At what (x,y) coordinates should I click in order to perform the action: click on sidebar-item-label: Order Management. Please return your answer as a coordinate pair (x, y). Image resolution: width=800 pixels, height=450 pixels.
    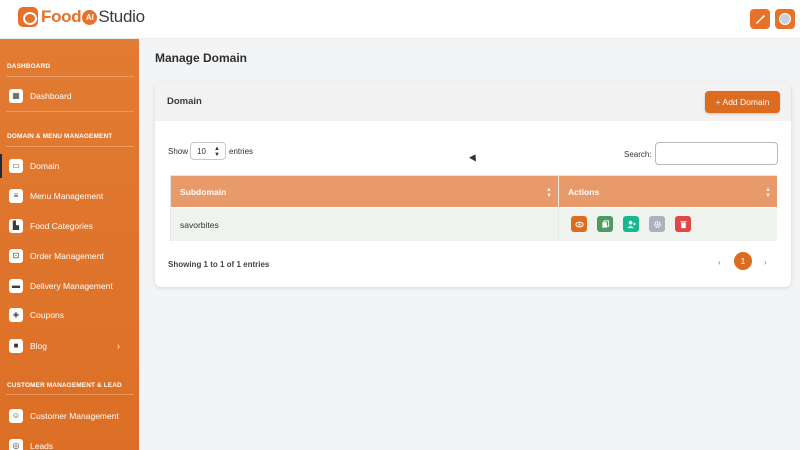
    Looking at the image, I should click on (67, 256).